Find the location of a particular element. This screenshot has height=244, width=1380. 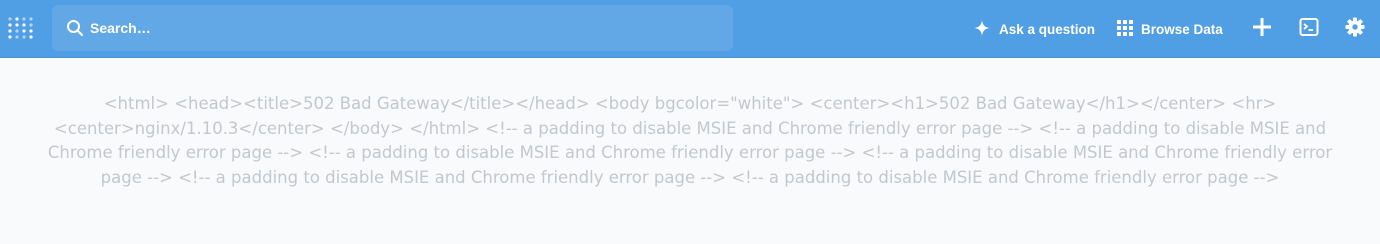

ask-question-label: Ask a question is located at coordinates (1047, 29).